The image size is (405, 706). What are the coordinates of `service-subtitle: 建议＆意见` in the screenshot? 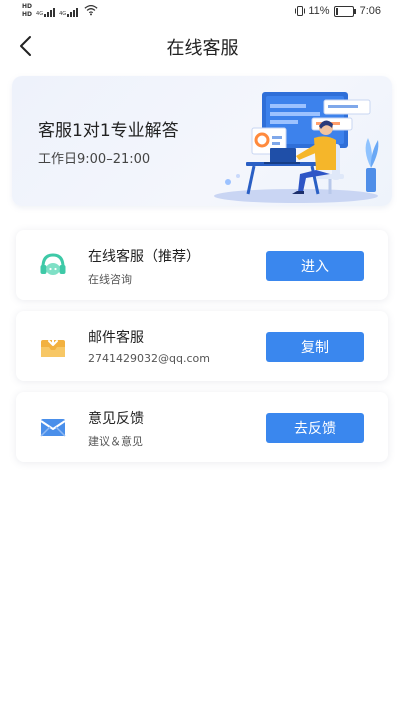 It's located at (115, 441).